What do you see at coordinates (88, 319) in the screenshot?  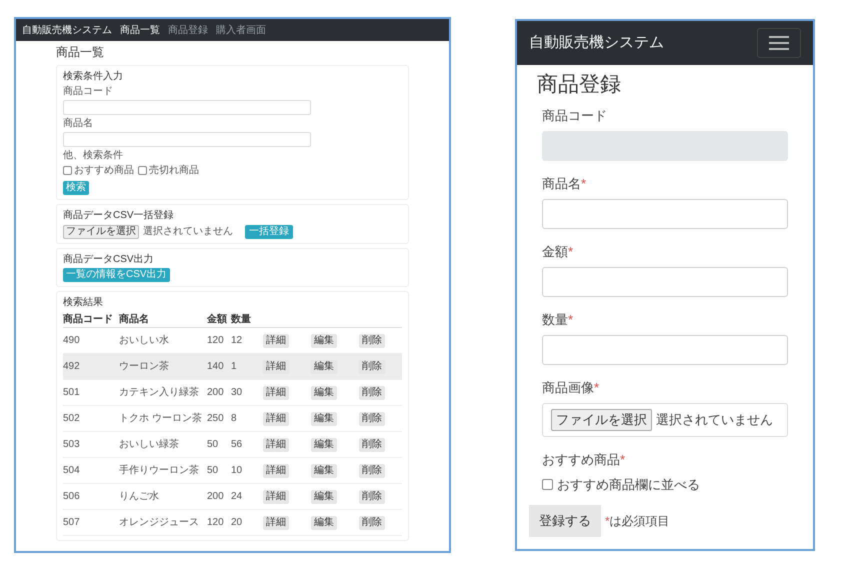 I see `column-header: 商品コード` at bounding box center [88, 319].